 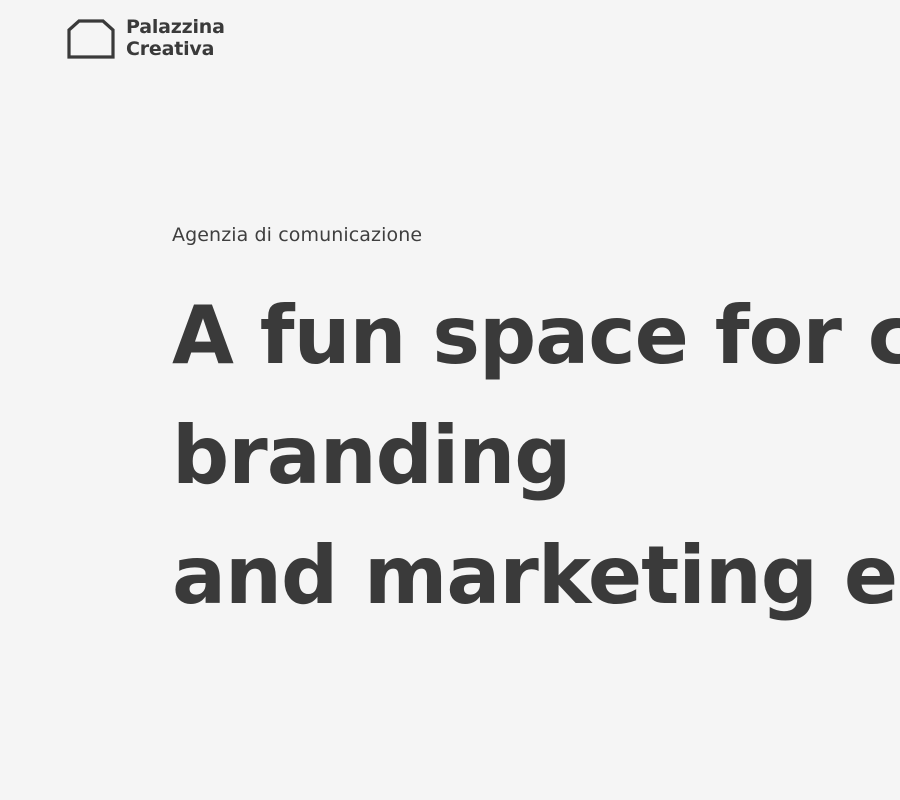 What do you see at coordinates (536, 335) in the screenshot?
I see `hero-headline-line-1: A fun space for c` at bounding box center [536, 335].